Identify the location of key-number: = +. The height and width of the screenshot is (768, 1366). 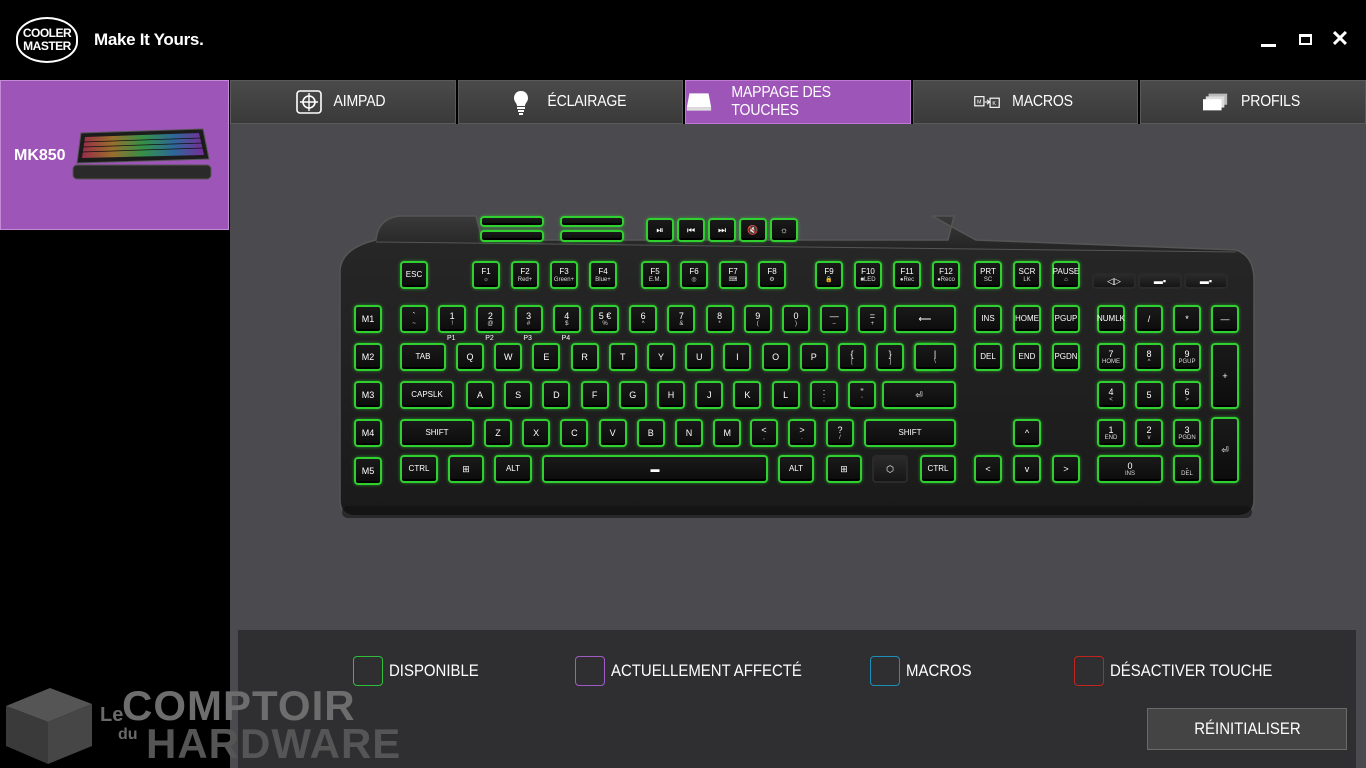
(872, 319).